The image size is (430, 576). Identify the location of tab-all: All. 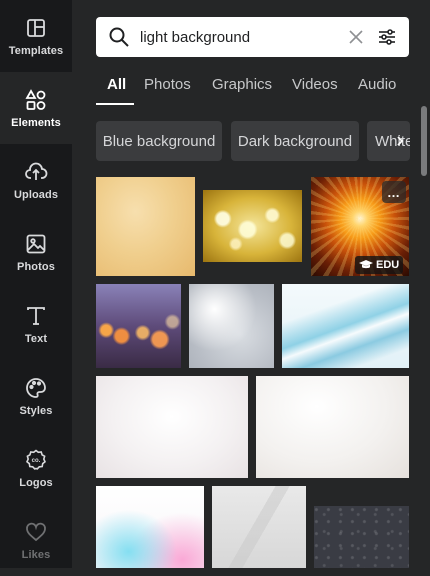
(116, 84).